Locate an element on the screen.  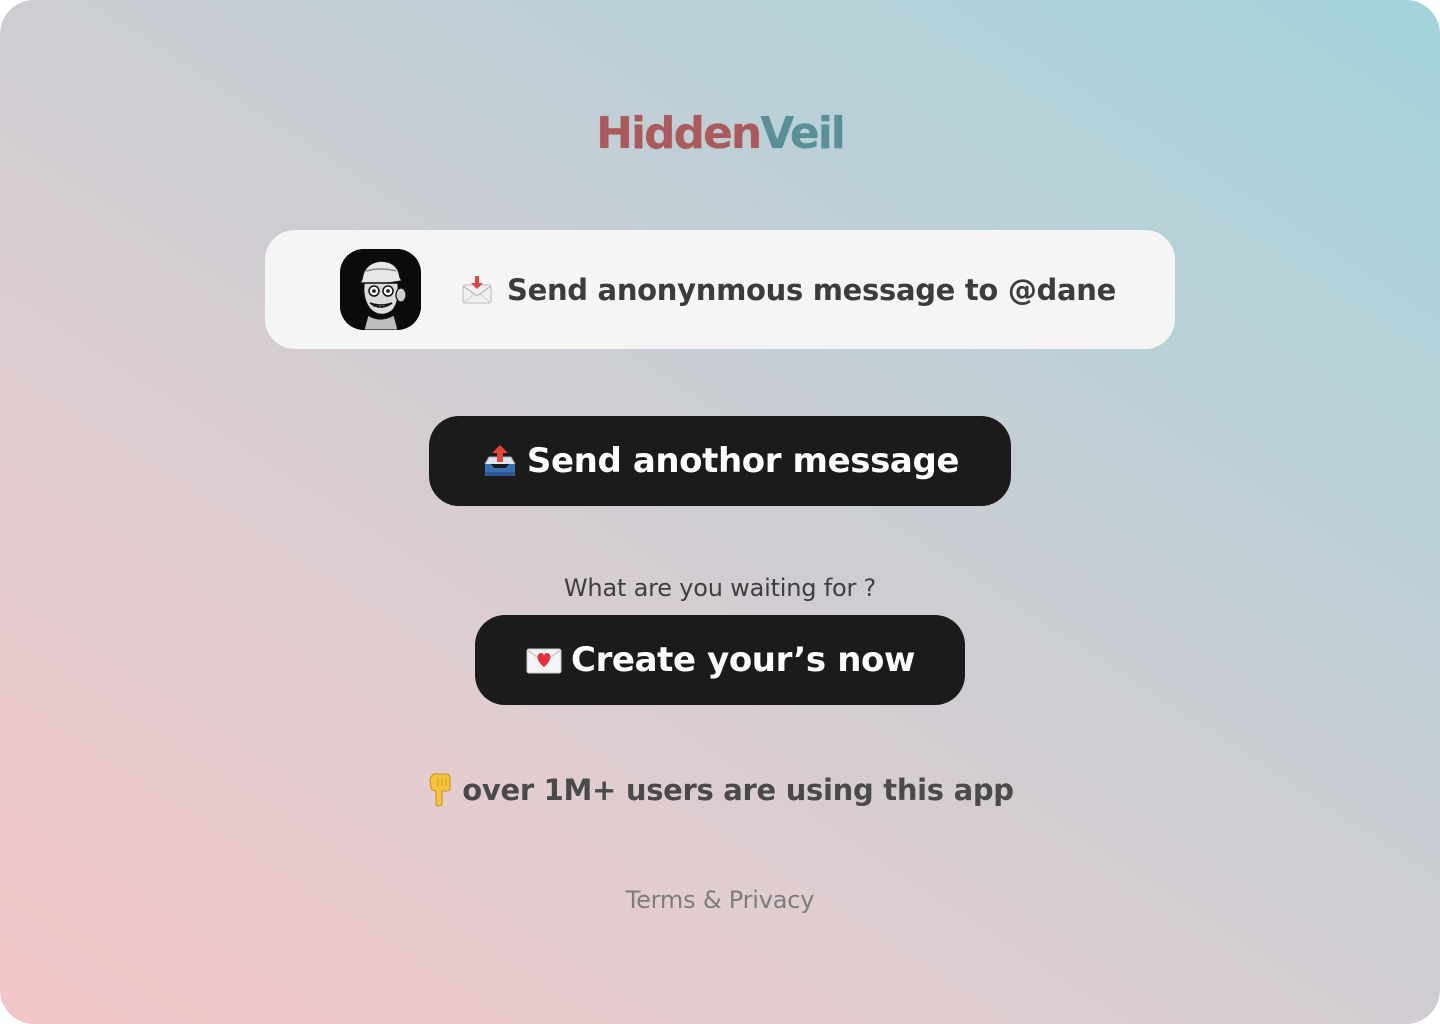
brand-logo: HiddenVeil is located at coordinates (720, 134).